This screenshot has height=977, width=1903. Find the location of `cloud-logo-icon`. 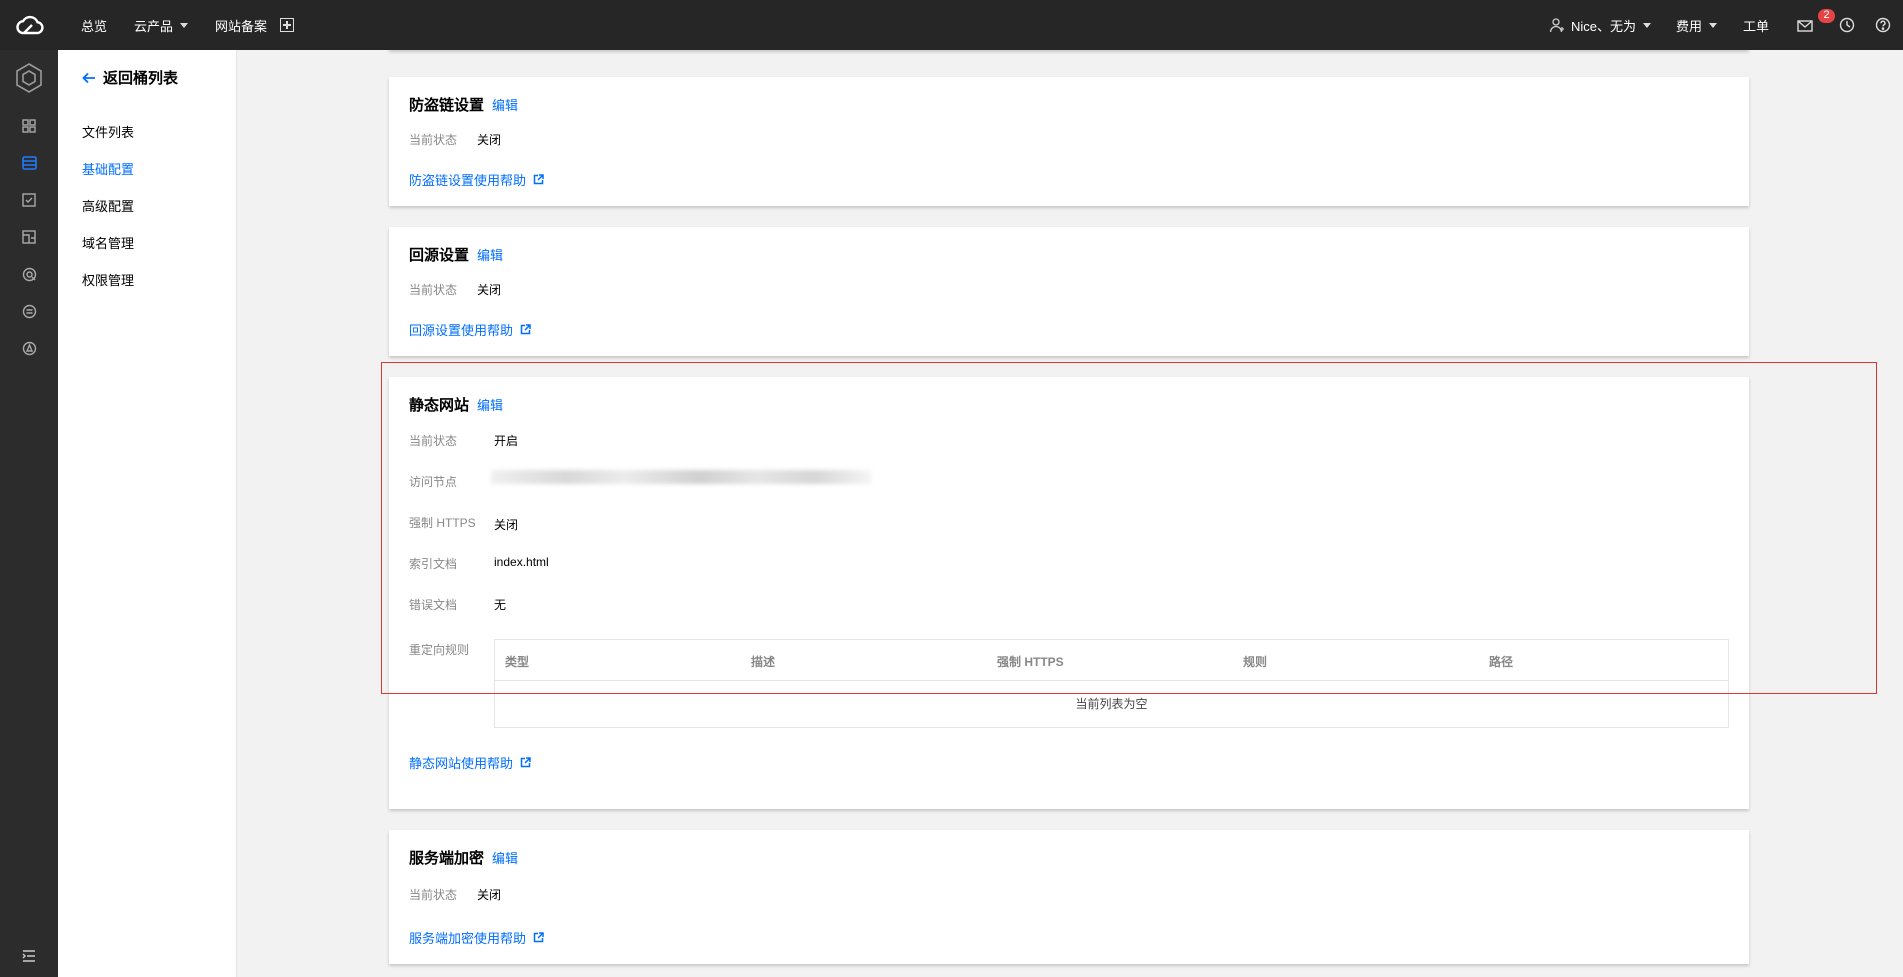

cloud-logo-icon is located at coordinates (29, 25).